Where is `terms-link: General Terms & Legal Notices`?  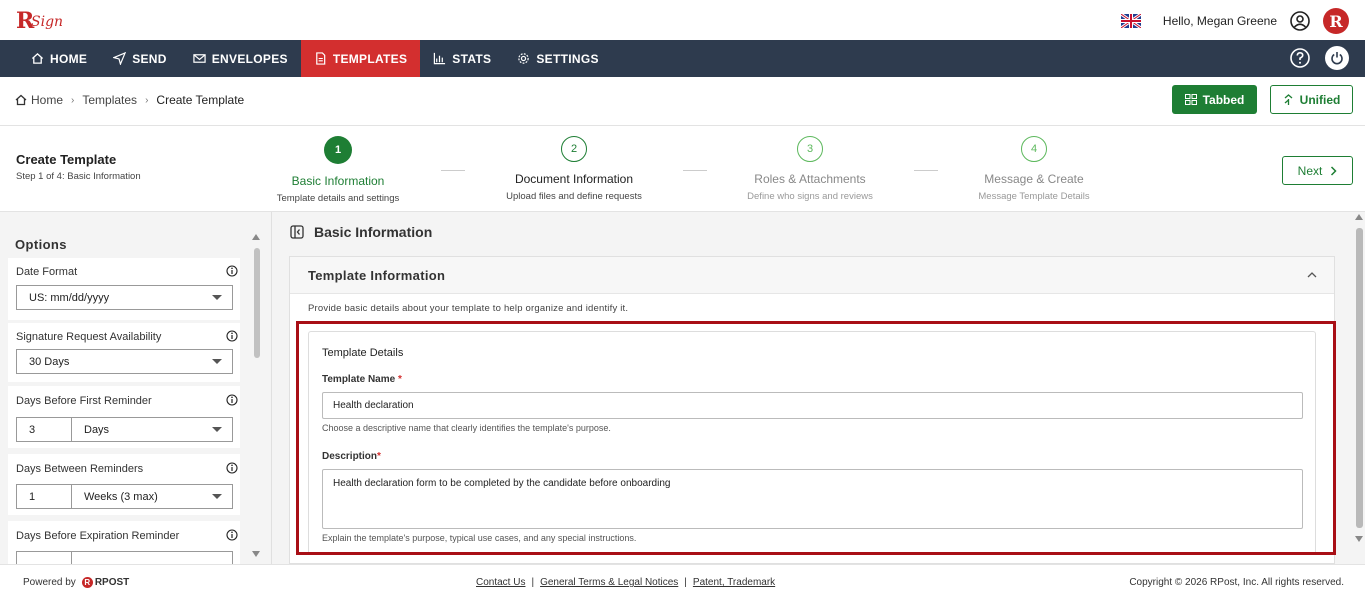 terms-link: General Terms & Legal Notices is located at coordinates (609, 582).